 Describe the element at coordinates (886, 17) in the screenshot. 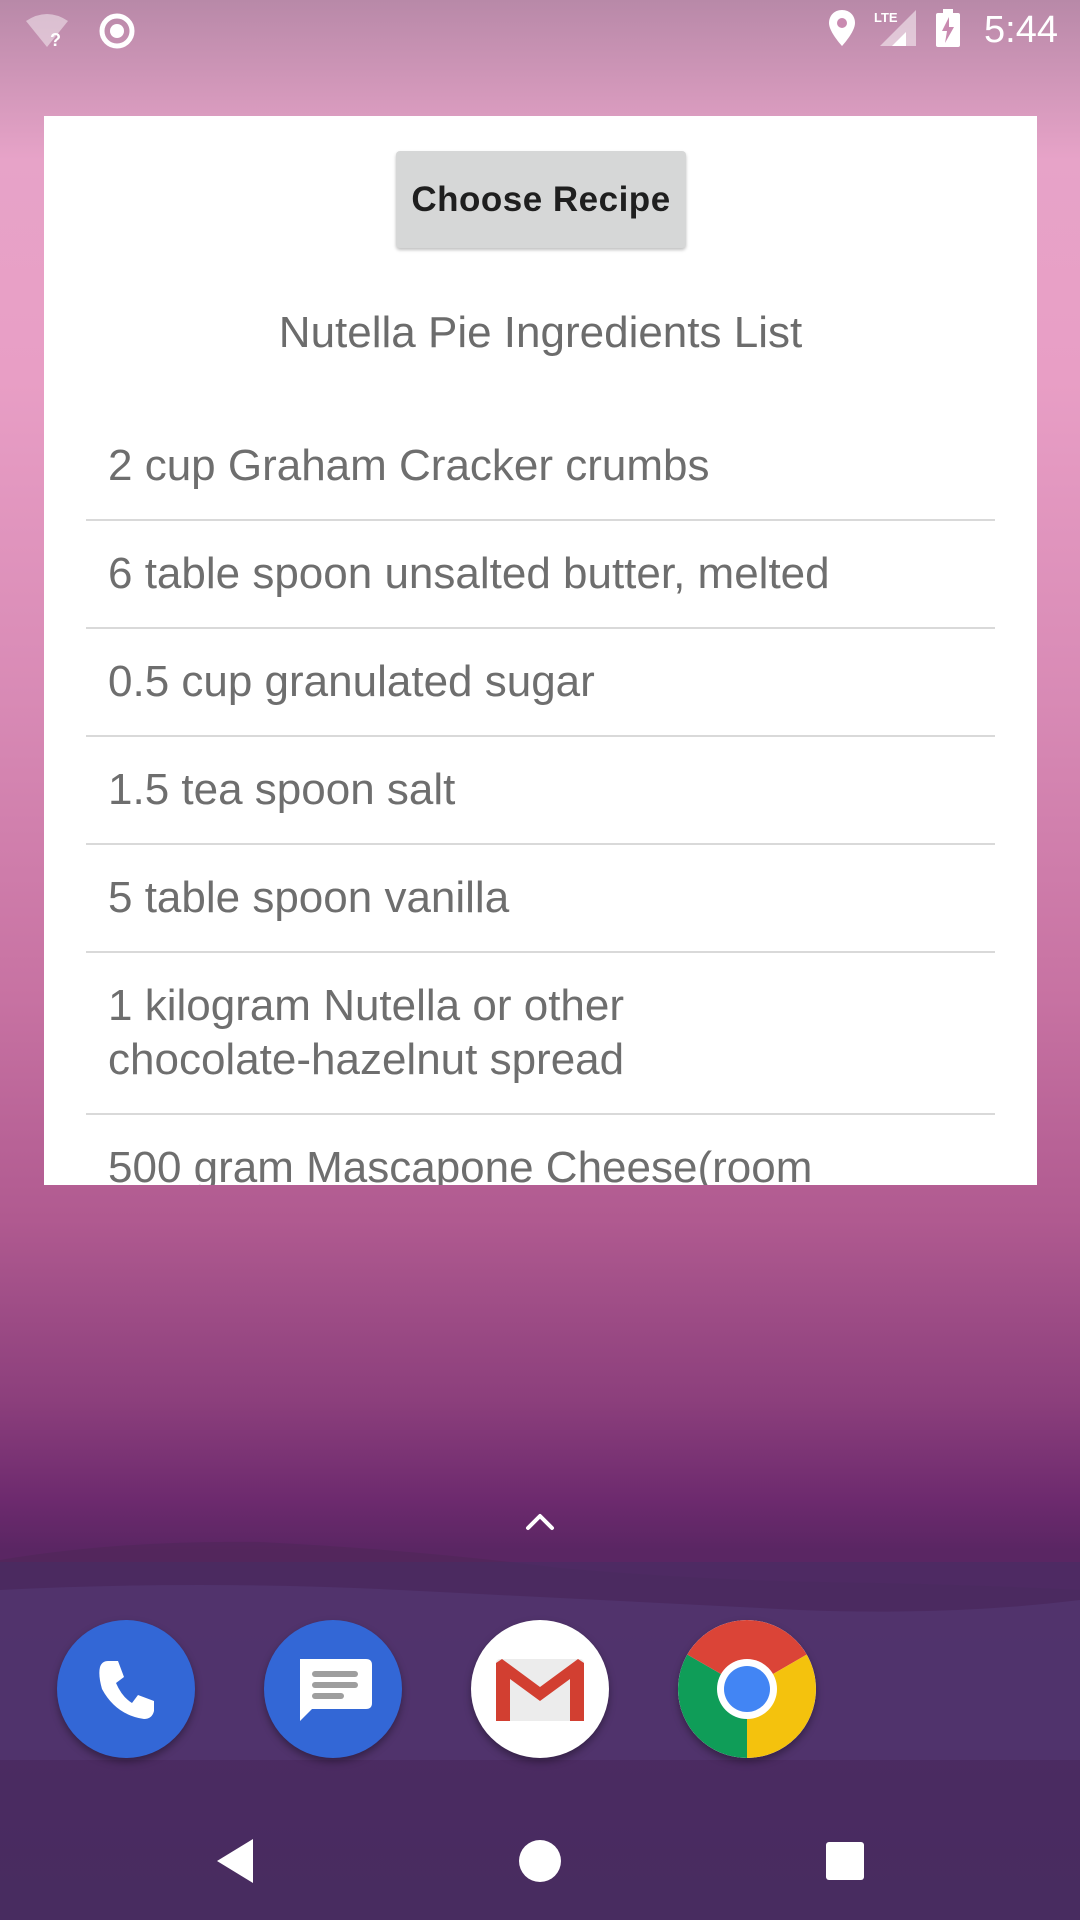

I see `svg-text: LTE` at that location.